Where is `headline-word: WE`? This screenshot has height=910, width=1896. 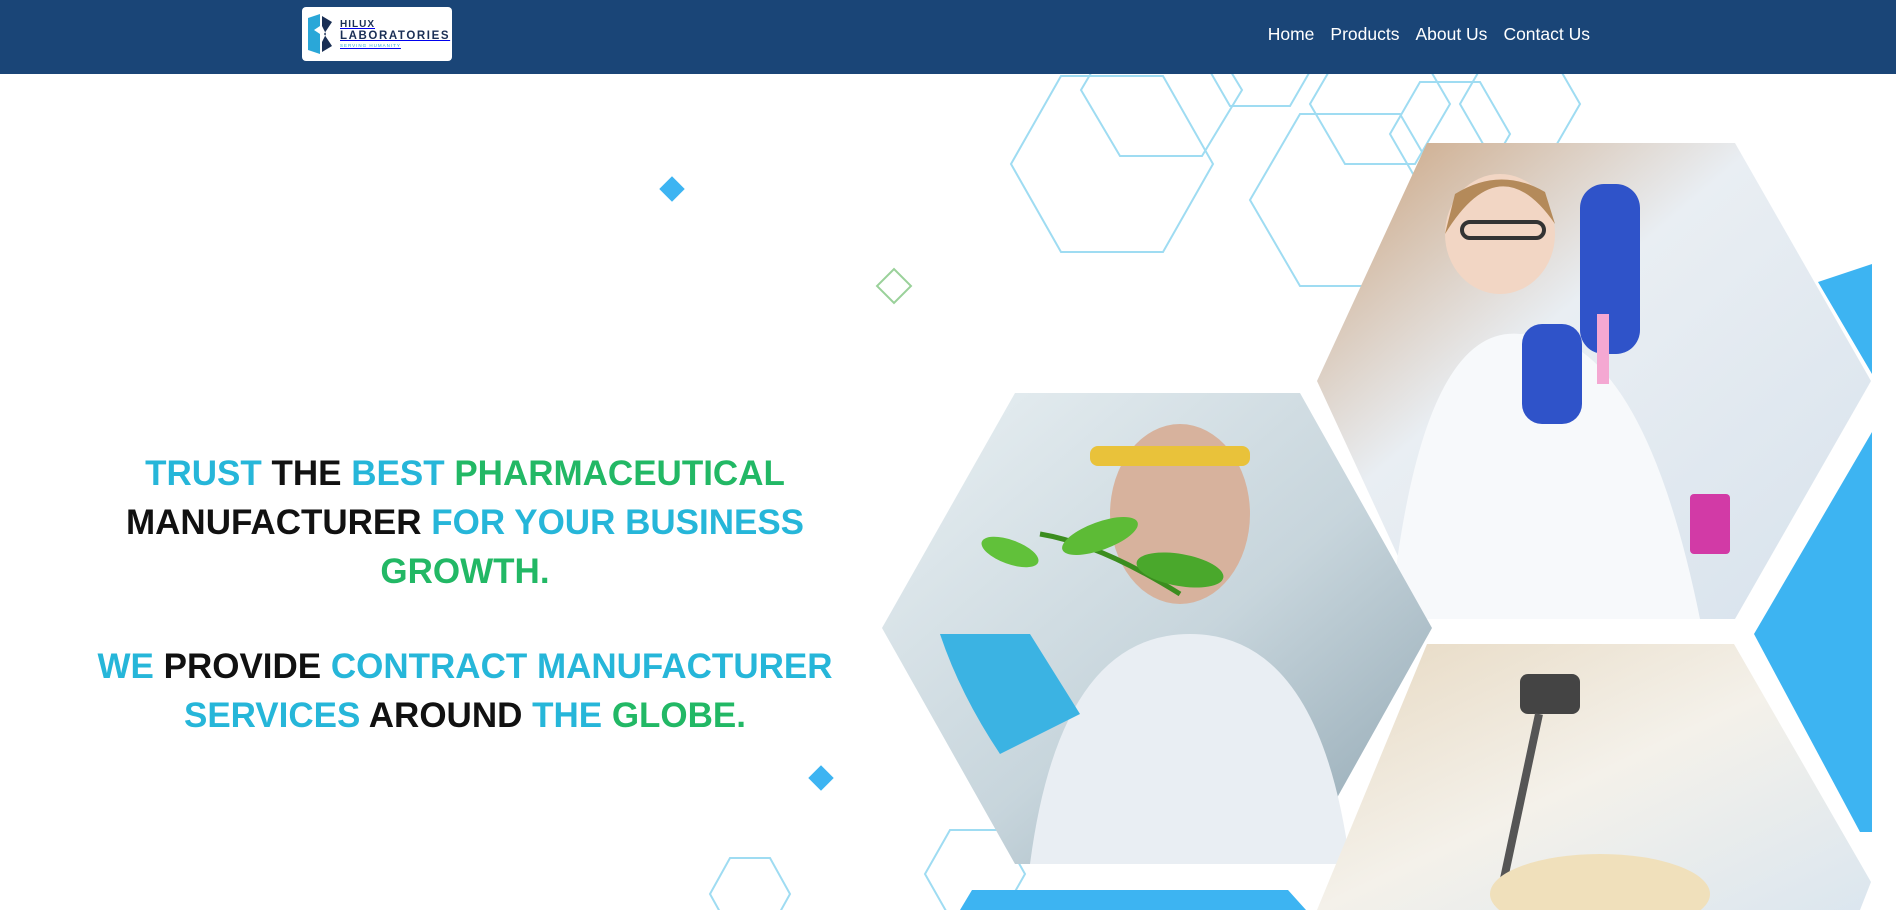 headline-word: WE is located at coordinates (130, 666).